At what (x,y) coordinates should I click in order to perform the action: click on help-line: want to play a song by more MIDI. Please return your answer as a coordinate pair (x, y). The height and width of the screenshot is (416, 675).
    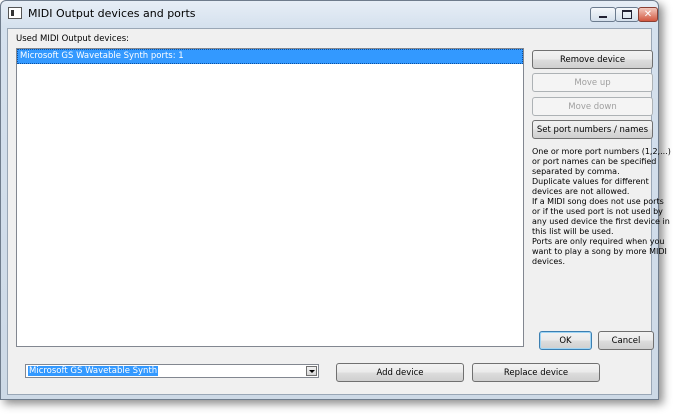
    Looking at the image, I should click on (599, 251).